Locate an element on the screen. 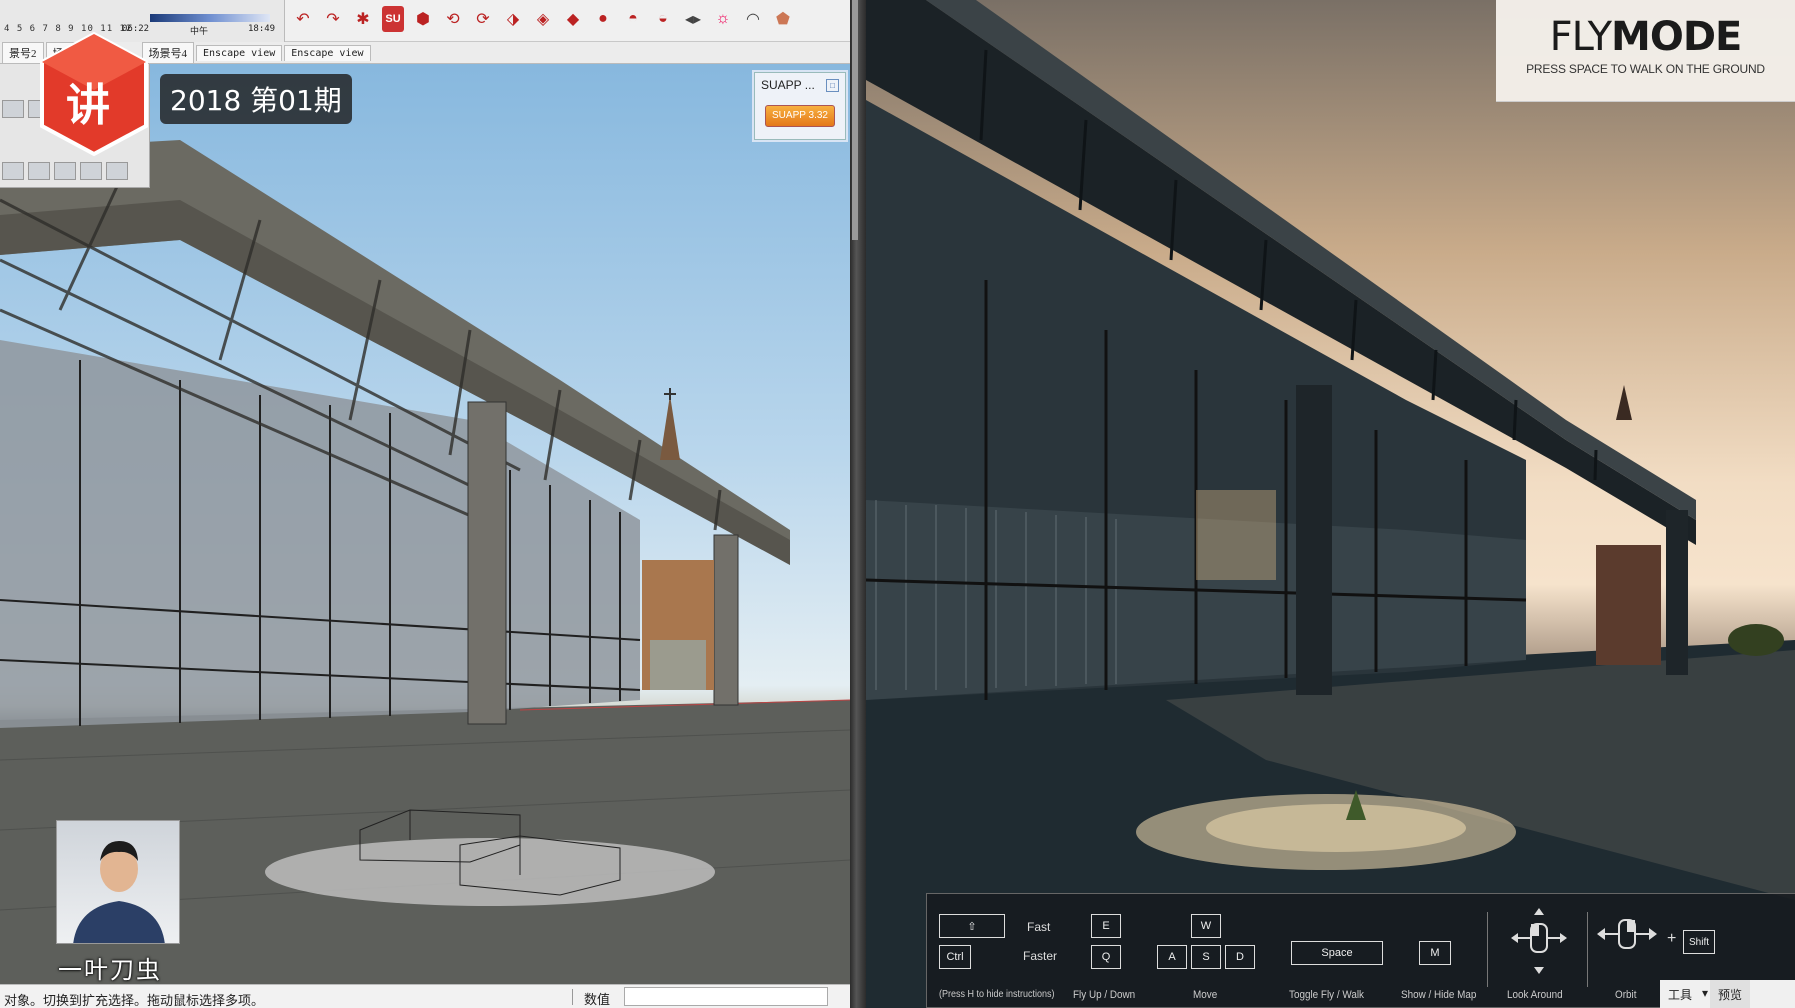 The width and height of the screenshot is (1795, 1008). shift-key: Shift is located at coordinates (1699, 942).